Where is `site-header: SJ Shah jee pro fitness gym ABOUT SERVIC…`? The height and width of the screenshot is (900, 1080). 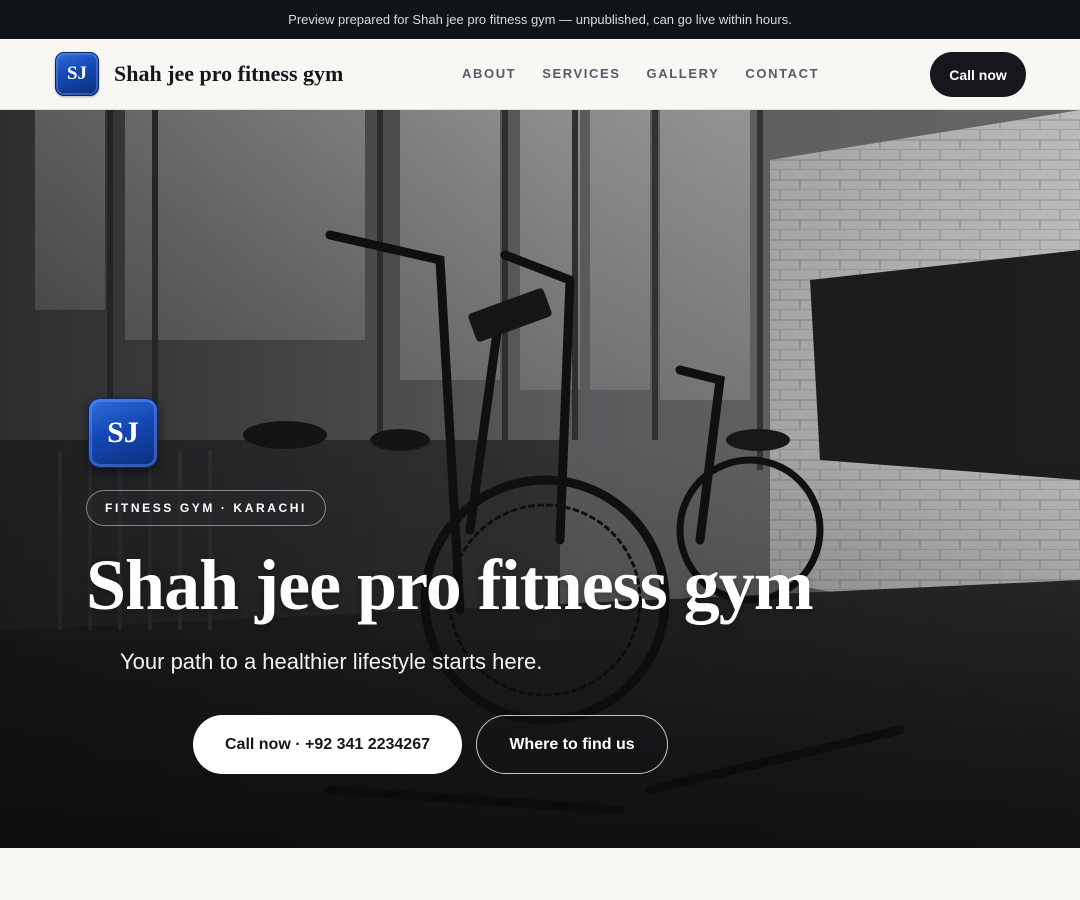 site-header: SJ Shah jee pro fitness gym ABOUT SERVIC… is located at coordinates (540, 74).